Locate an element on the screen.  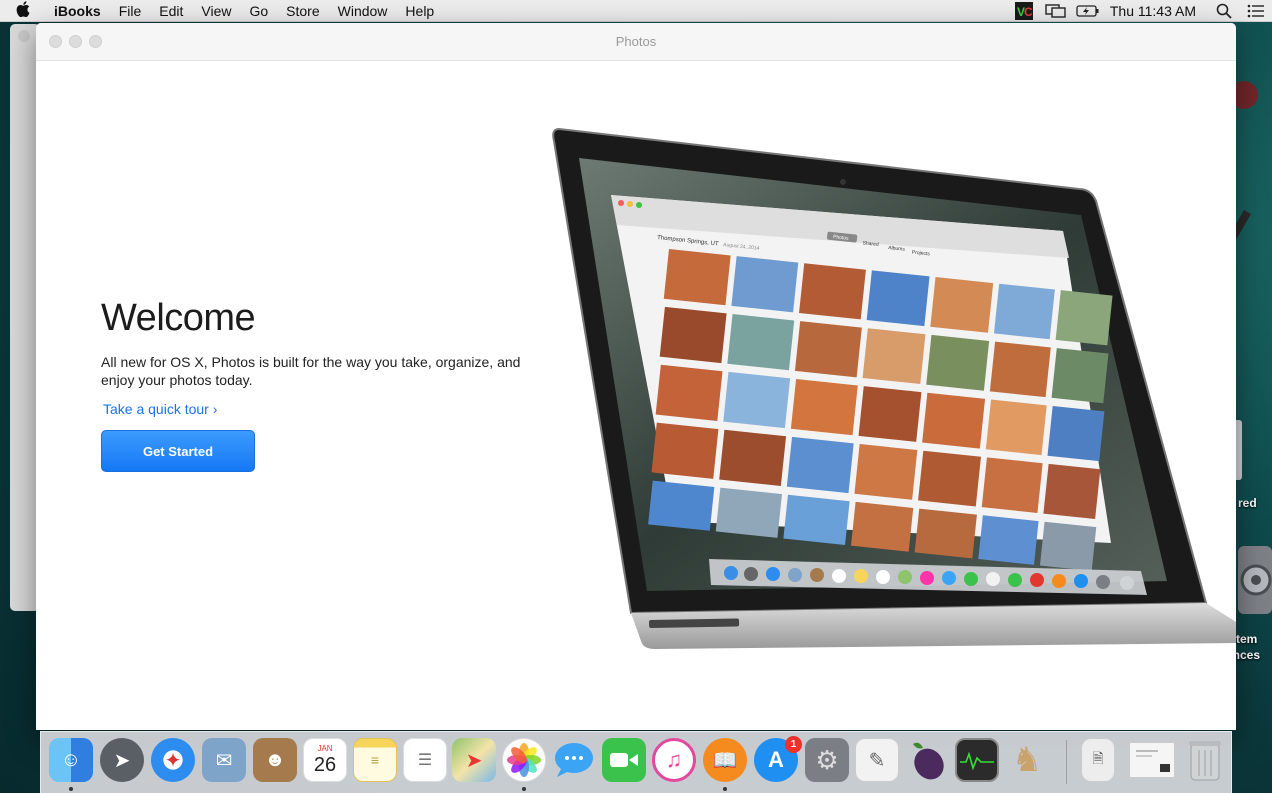
get-started-button: Get Started is located at coordinates (178, 451).